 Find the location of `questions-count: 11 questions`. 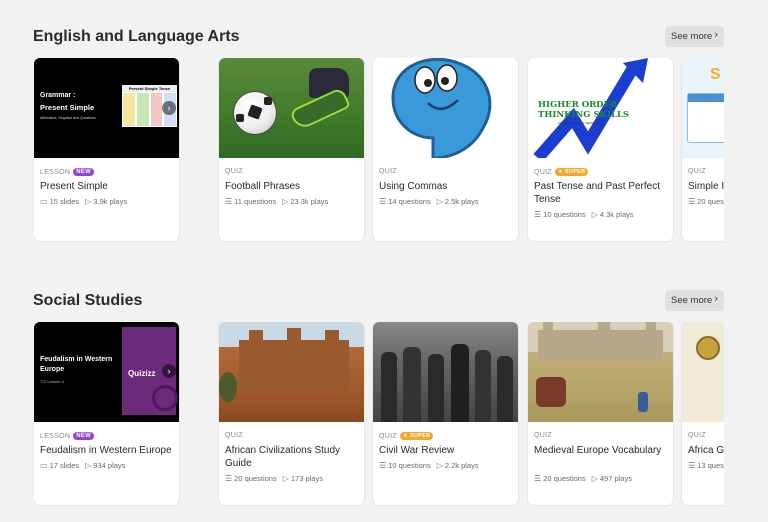

questions-count: 11 questions is located at coordinates (255, 201).